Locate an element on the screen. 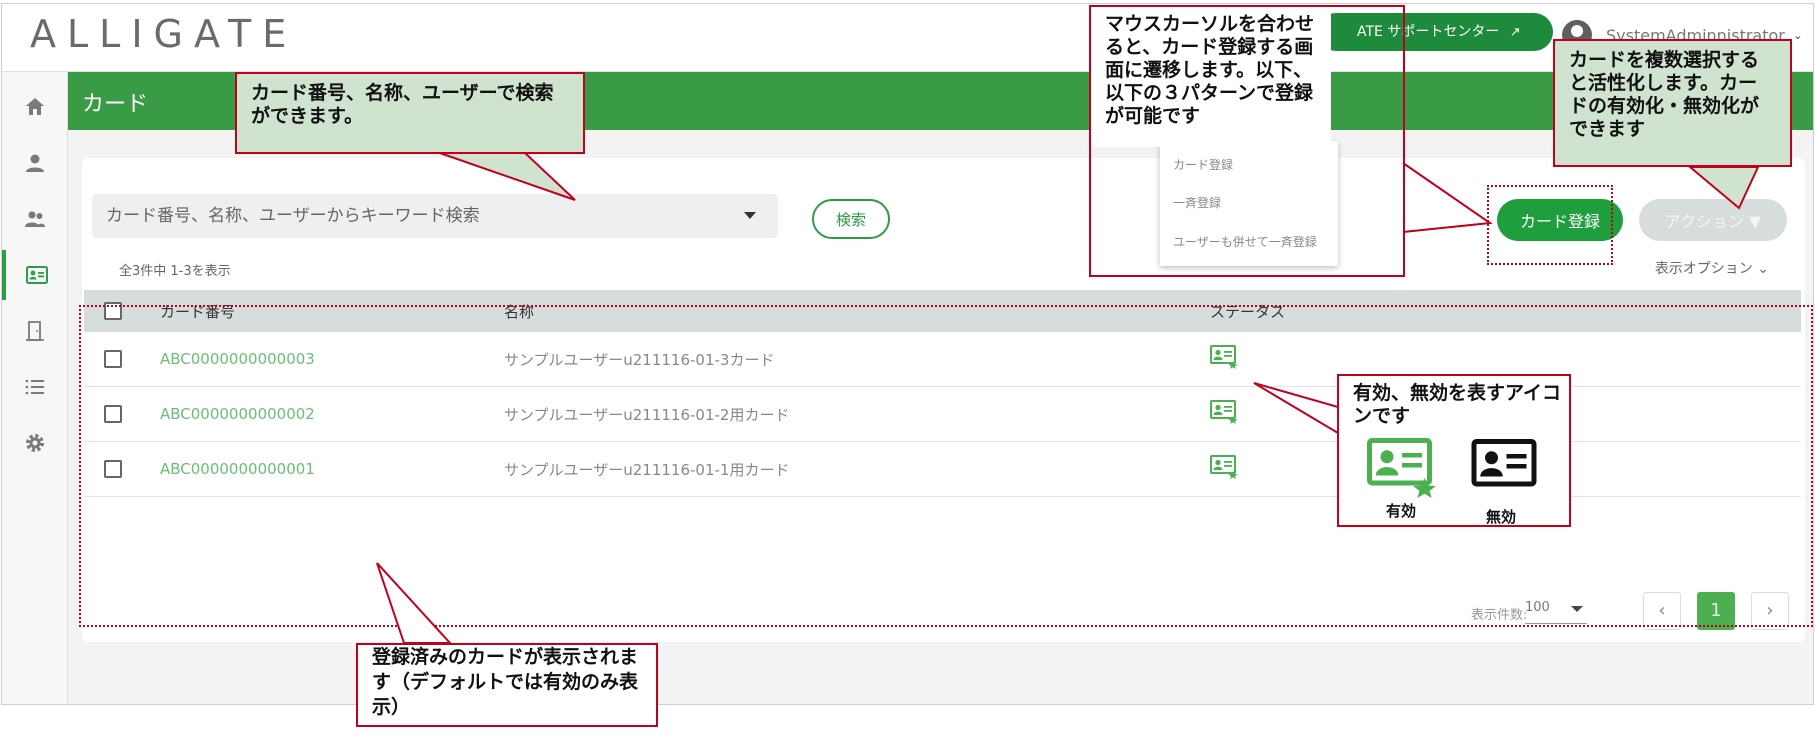 The height and width of the screenshot is (740, 1816). id-card-icon is located at coordinates (37, 275).